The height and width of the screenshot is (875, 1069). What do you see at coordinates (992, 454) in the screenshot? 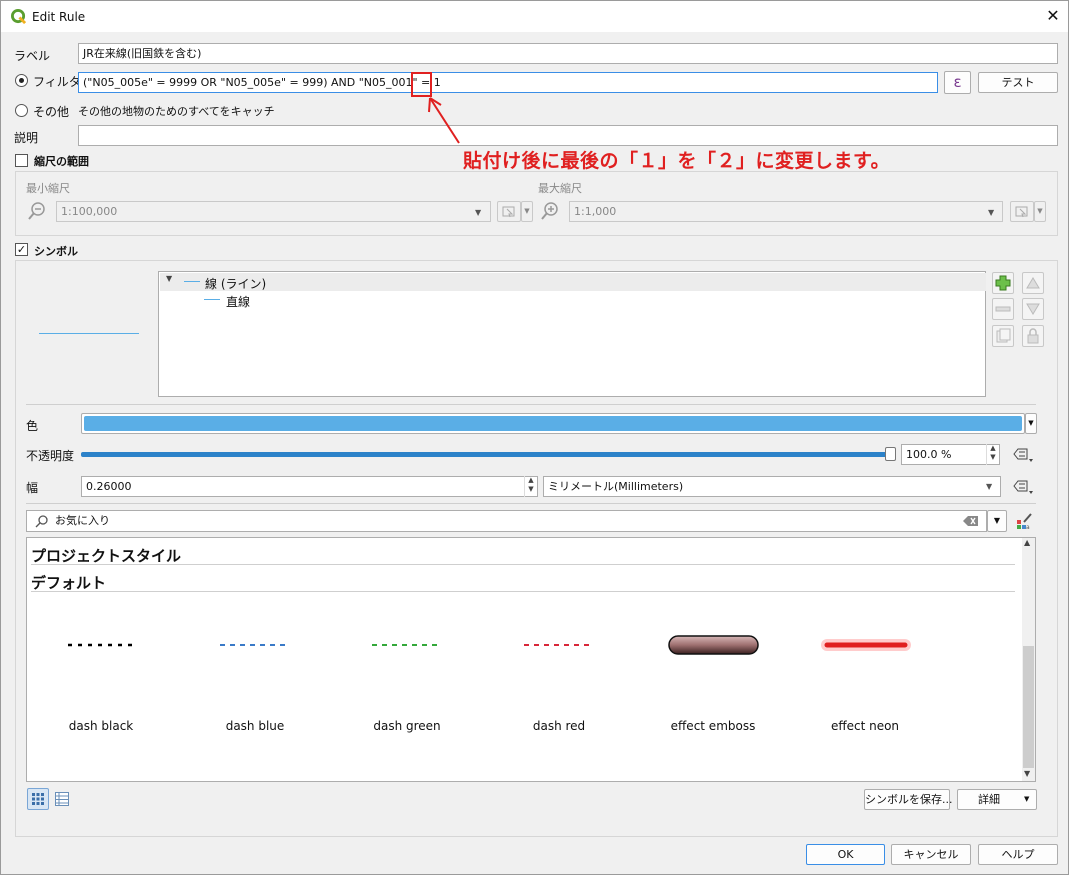
I see `opacity-spin-buttons: ▲ ▼` at bounding box center [992, 454].